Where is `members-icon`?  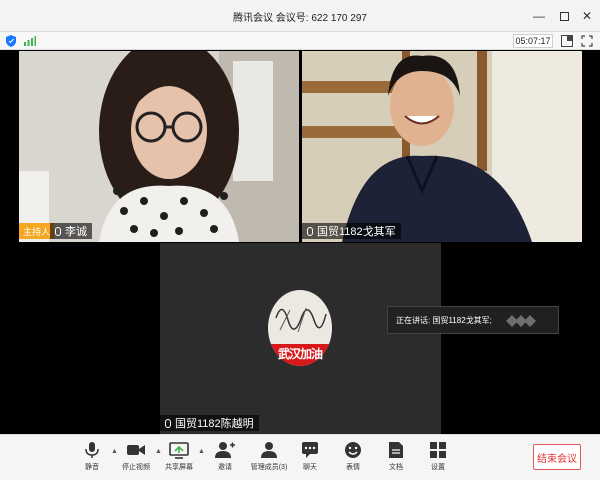
members-icon is located at coordinates (269, 450).